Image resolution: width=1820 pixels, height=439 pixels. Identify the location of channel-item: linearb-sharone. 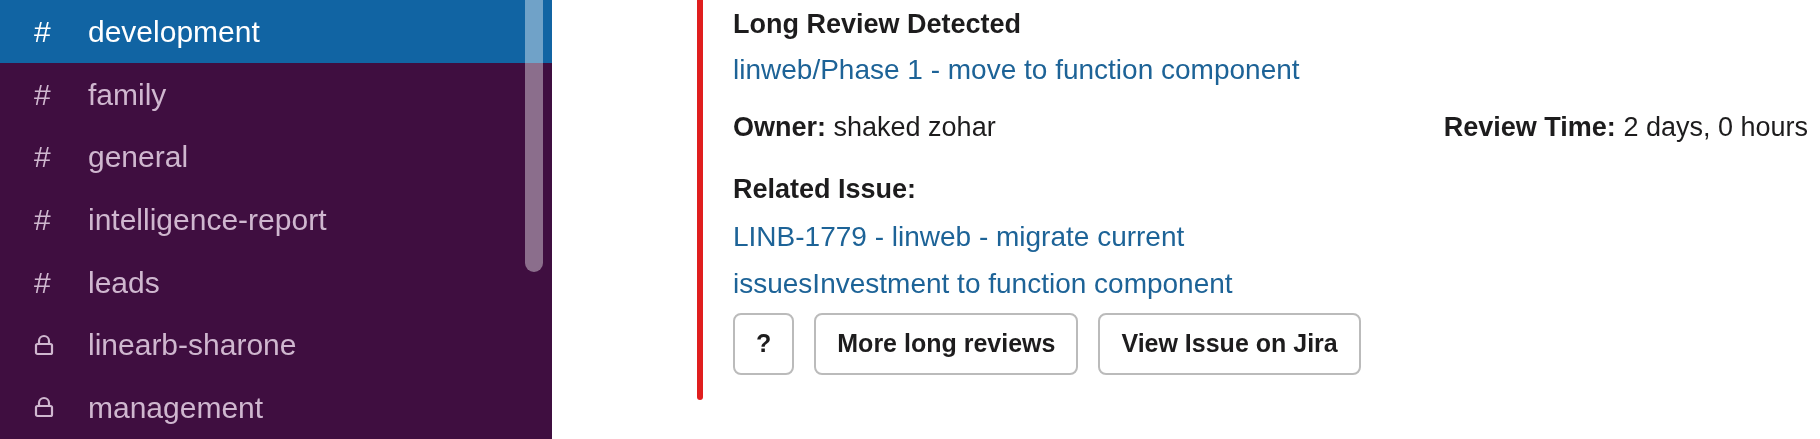
(276, 345).